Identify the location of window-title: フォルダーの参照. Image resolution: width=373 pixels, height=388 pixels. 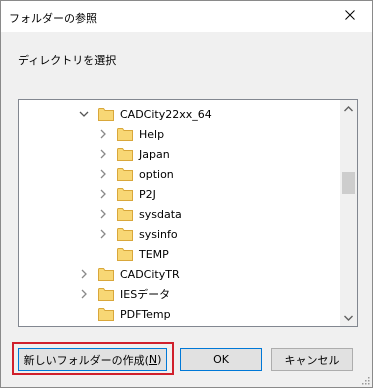
(53, 18).